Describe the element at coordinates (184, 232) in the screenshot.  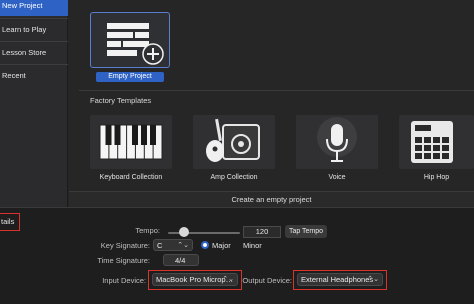
I see `tempo-slider-knob` at that location.